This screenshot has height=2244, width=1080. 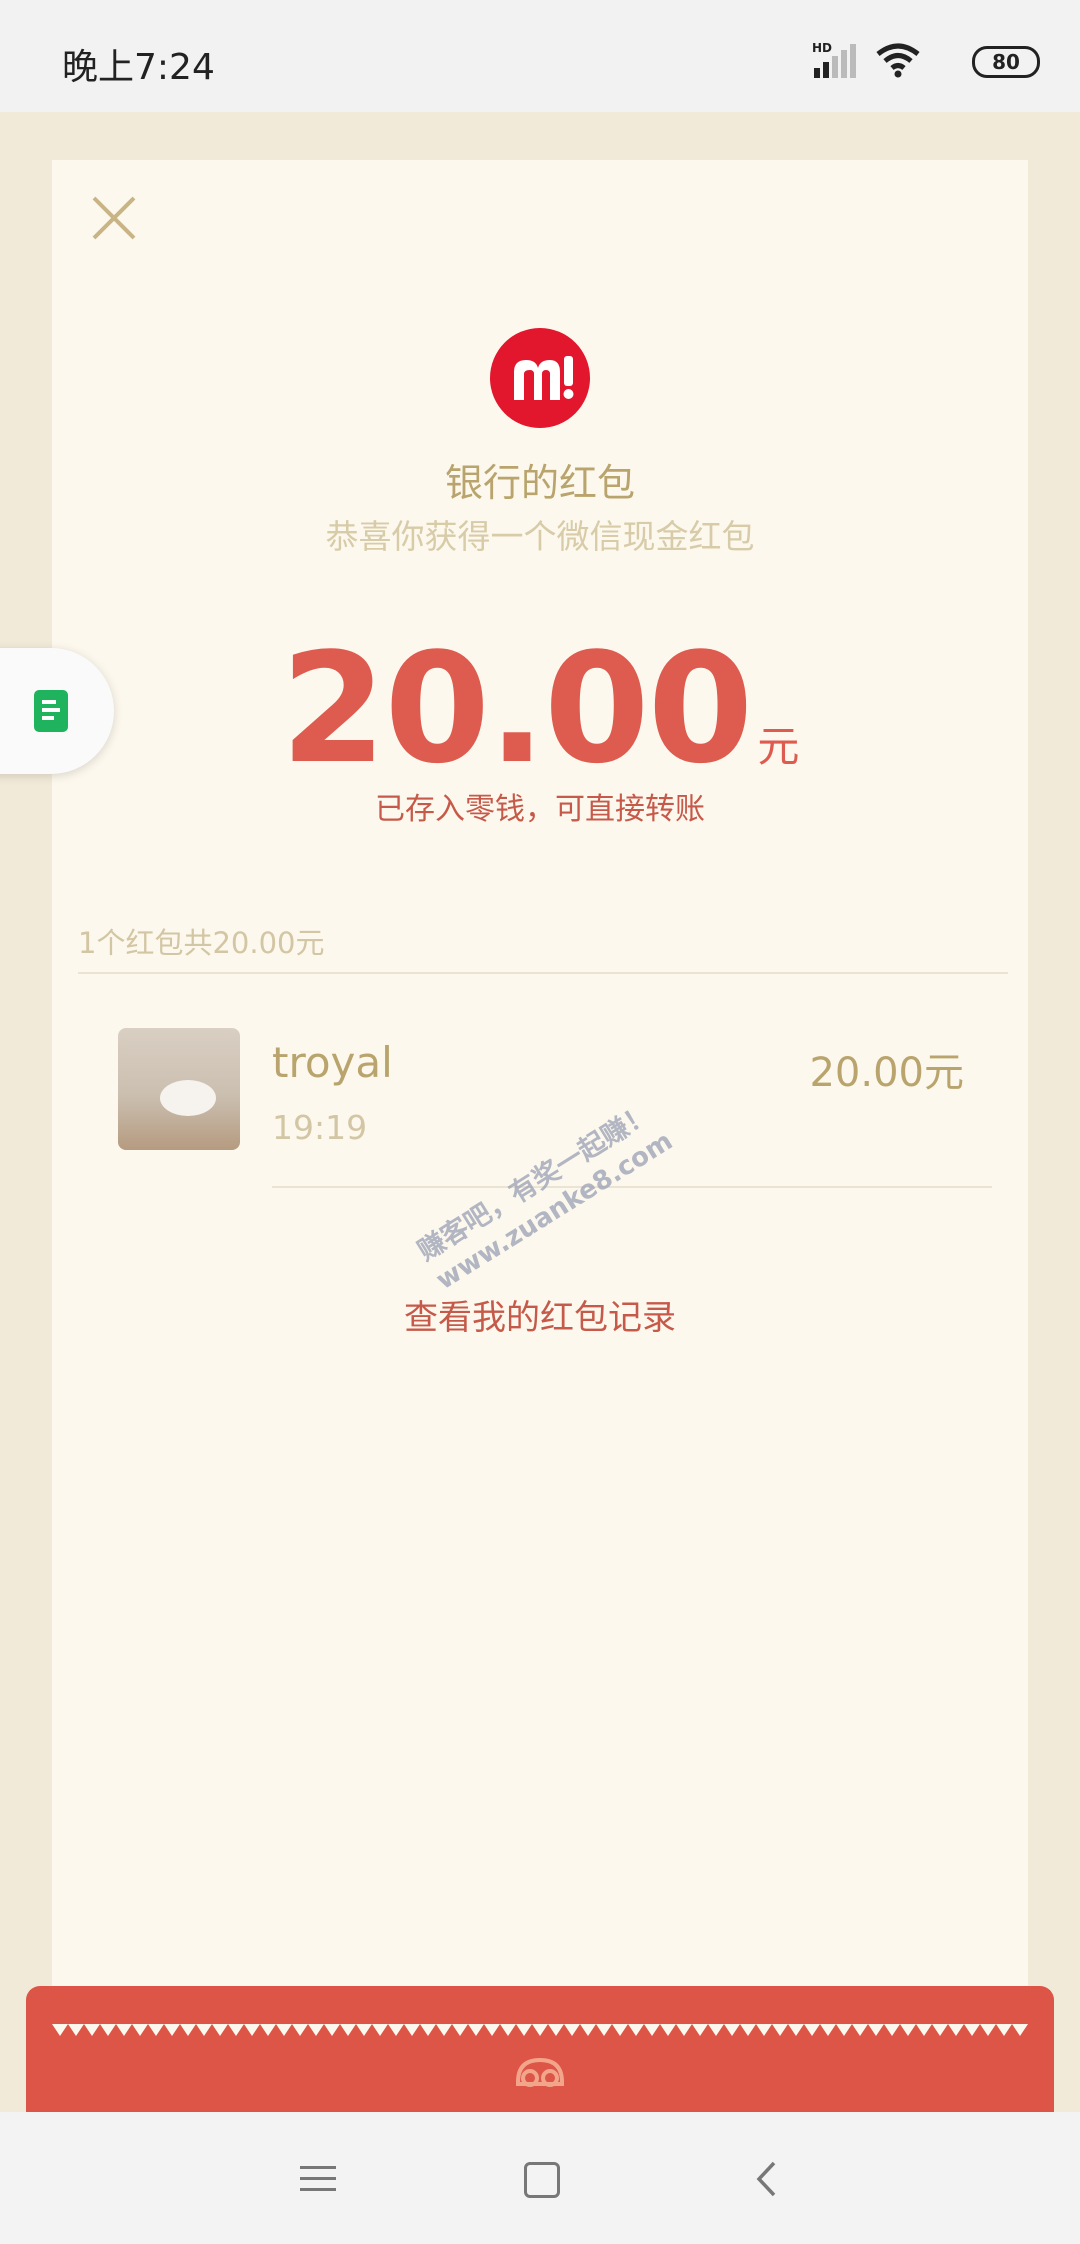 What do you see at coordinates (188, 1098) in the screenshot?
I see `avatar-cat-image` at bounding box center [188, 1098].